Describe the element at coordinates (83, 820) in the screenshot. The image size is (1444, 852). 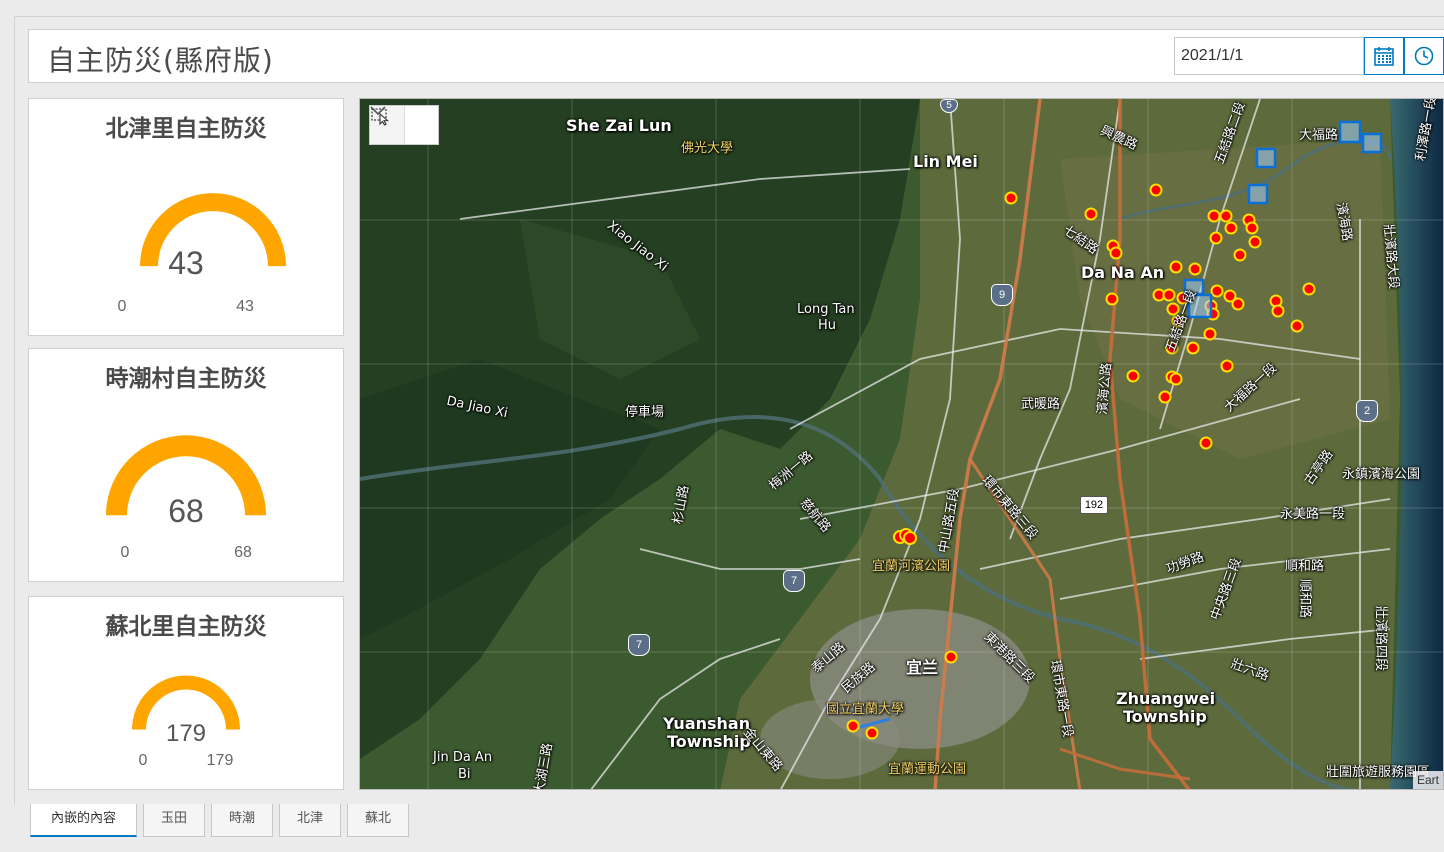
I see `tab-embedded-content: 內嵌的內容` at that location.